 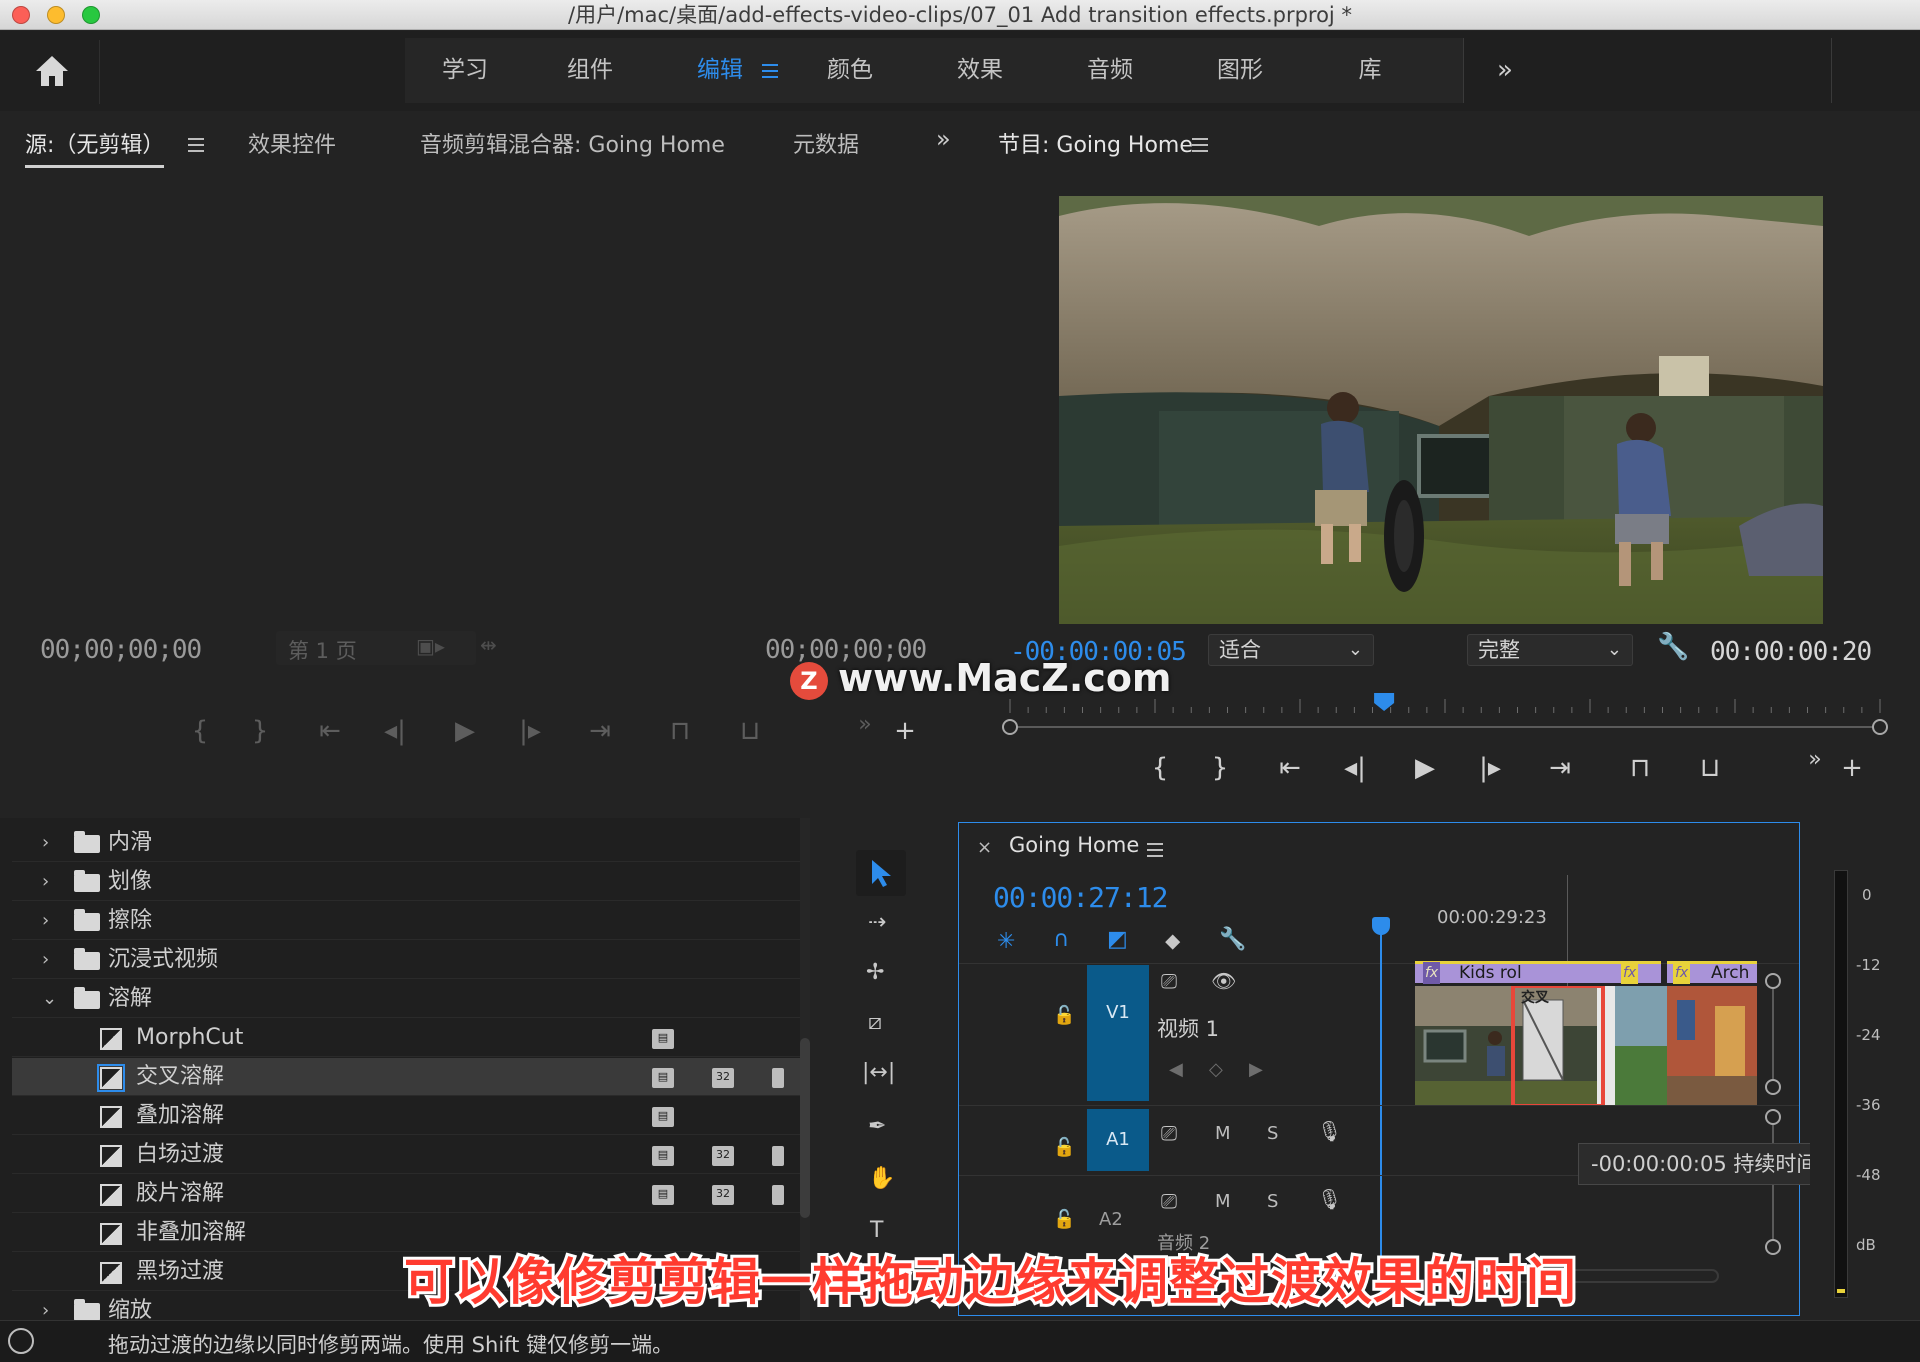 What do you see at coordinates (750, 731) in the screenshot?
I see `overwrite-button: ⊔` at bounding box center [750, 731].